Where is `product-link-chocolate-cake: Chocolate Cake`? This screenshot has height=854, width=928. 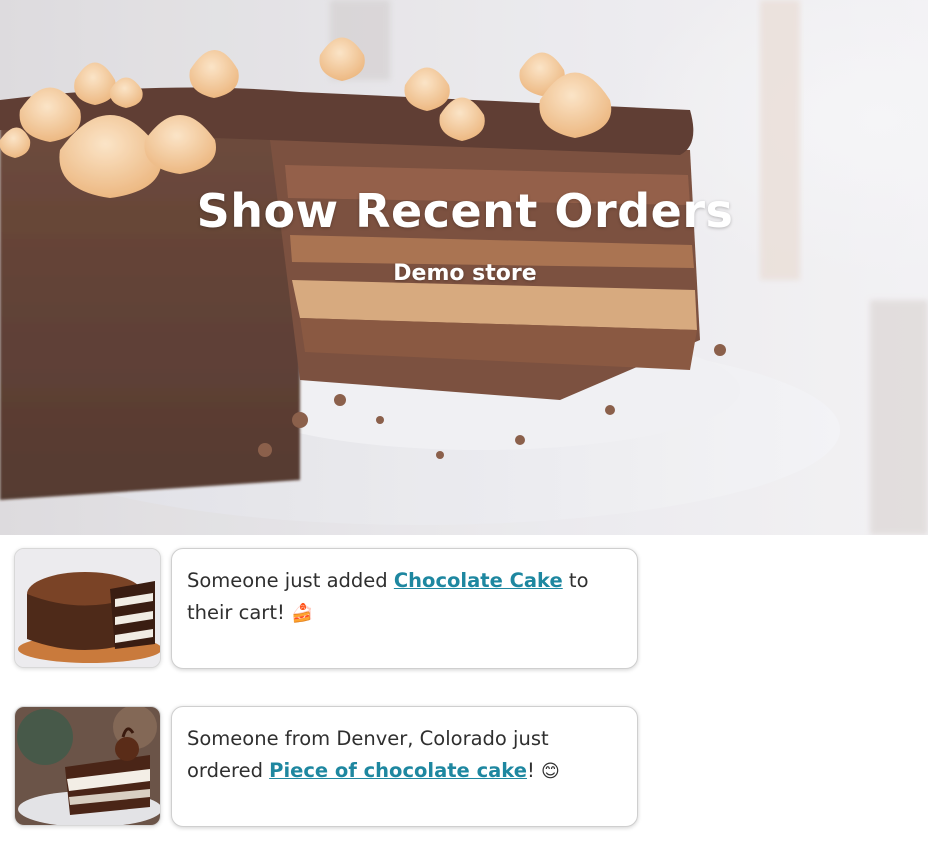
product-link-chocolate-cake: Chocolate Cake is located at coordinates (478, 580).